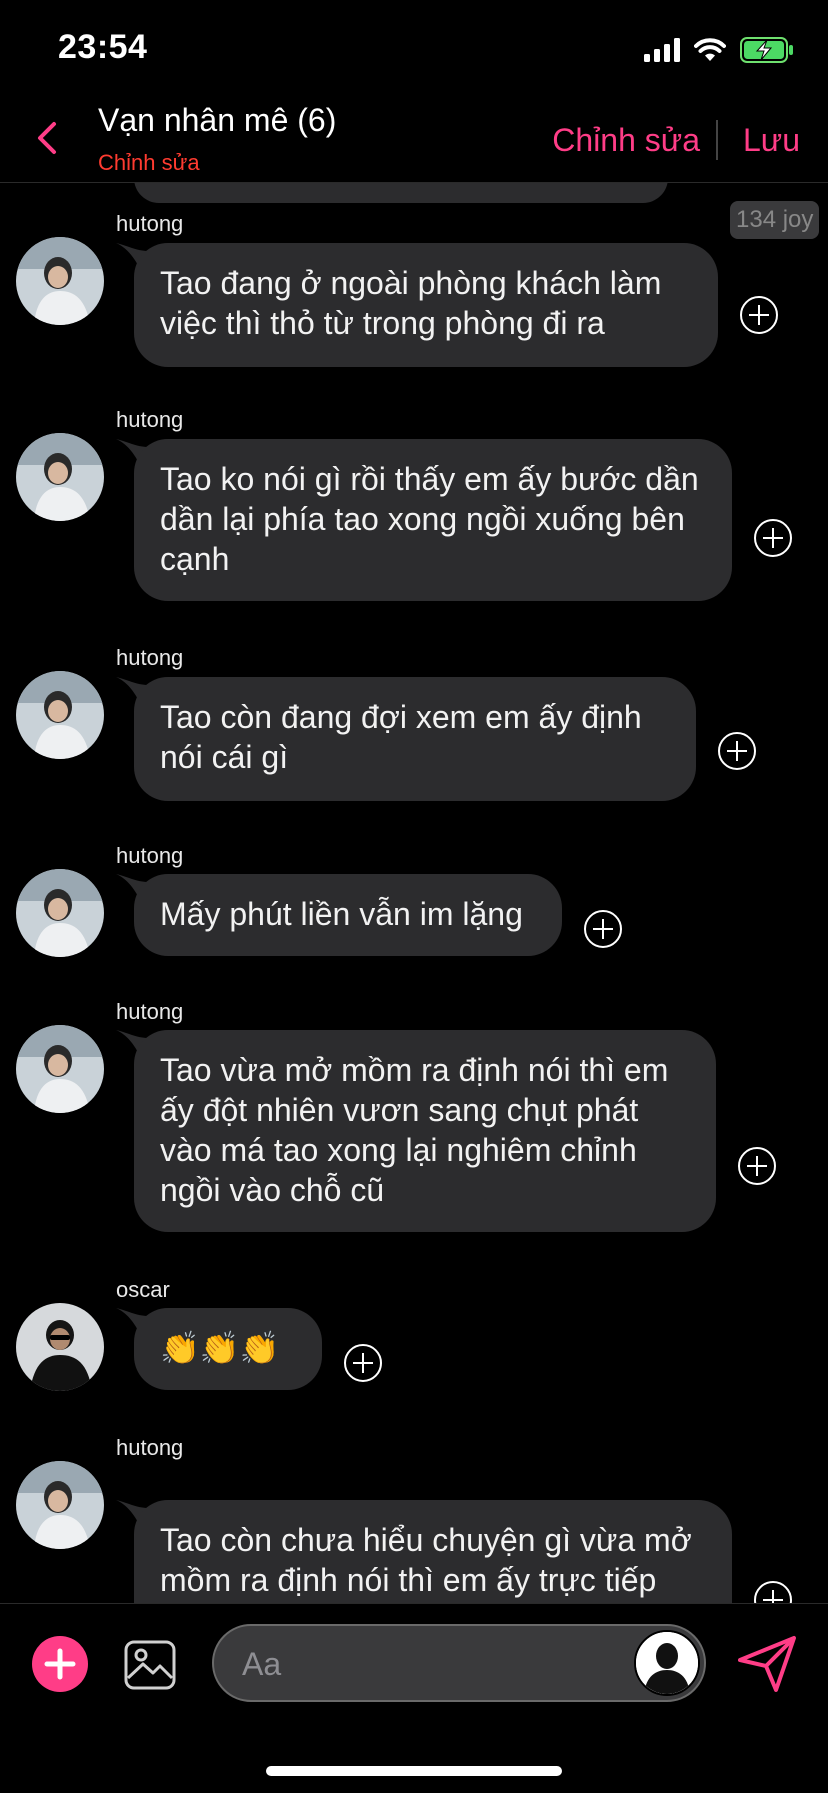  Describe the element at coordinates (667, 1663) in the screenshot. I see `user-silhouette-icon` at that location.